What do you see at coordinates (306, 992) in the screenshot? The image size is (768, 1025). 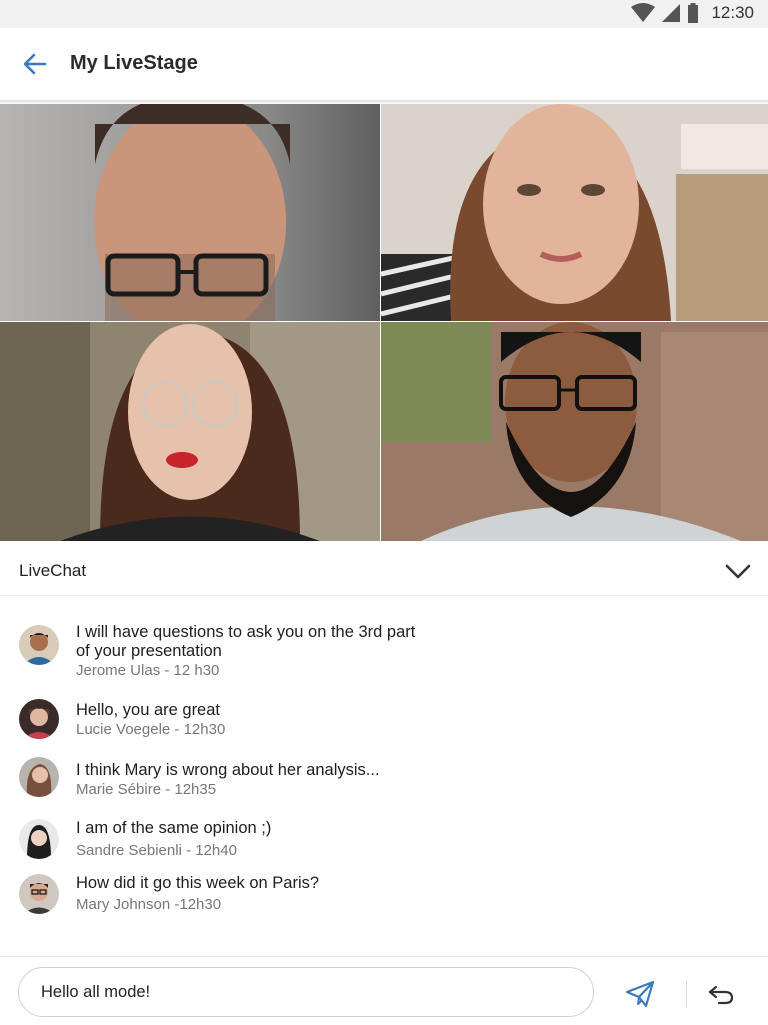 I see `message-input` at bounding box center [306, 992].